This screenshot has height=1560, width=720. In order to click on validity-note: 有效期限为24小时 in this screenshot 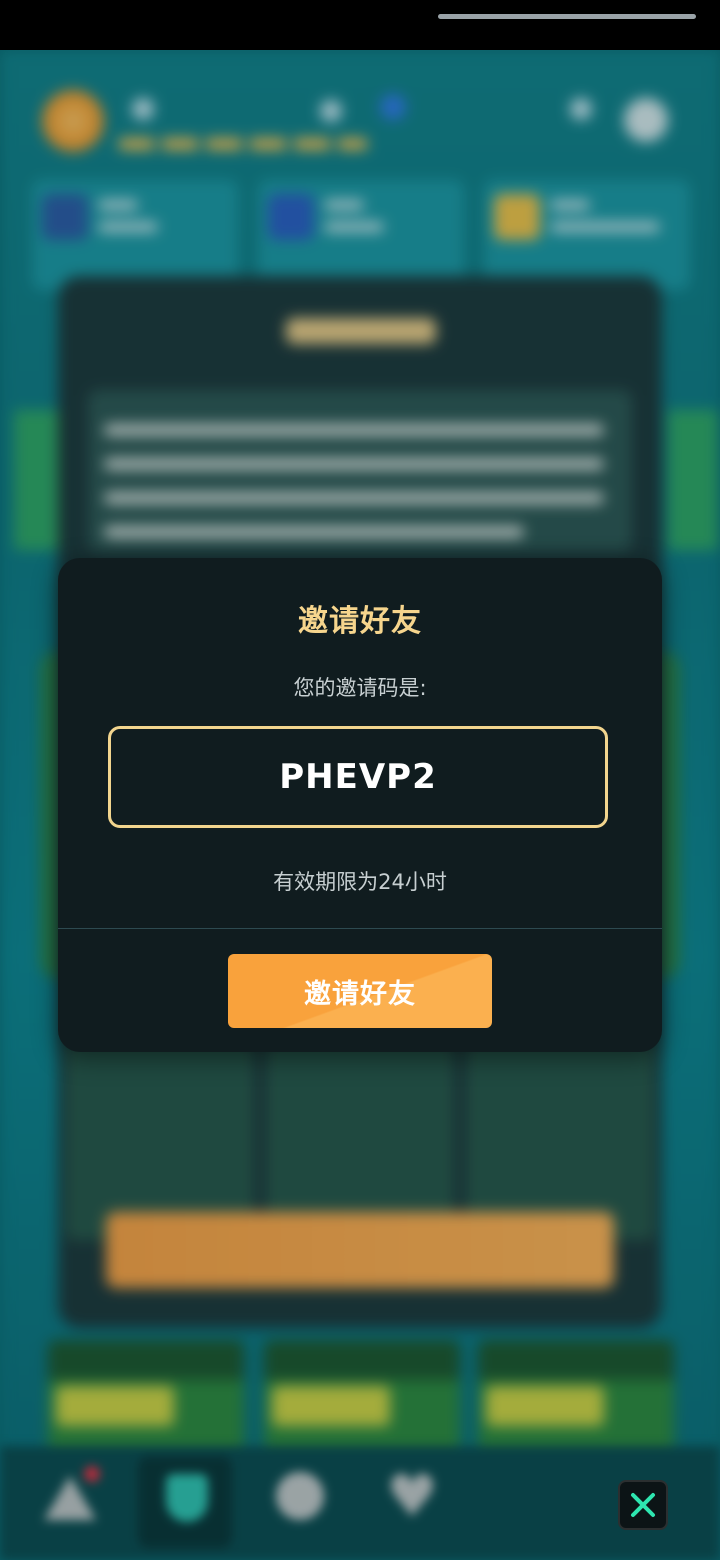, I will do `click(360, 882)`.